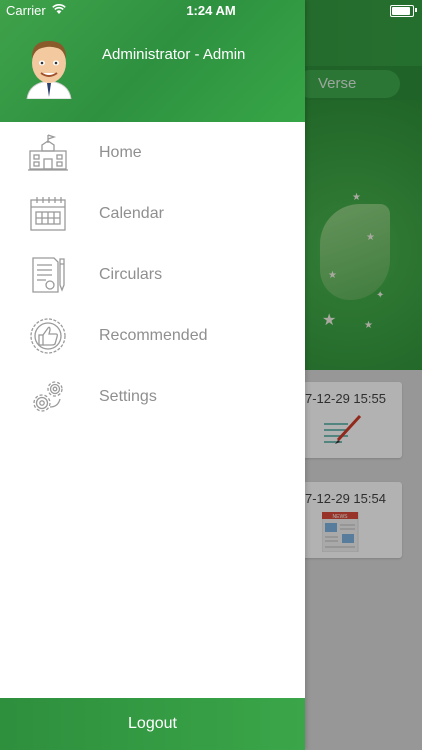 This screenshot has height=750, width=422. I want to click on menu-label-settings: Settings, so click(128, 396).